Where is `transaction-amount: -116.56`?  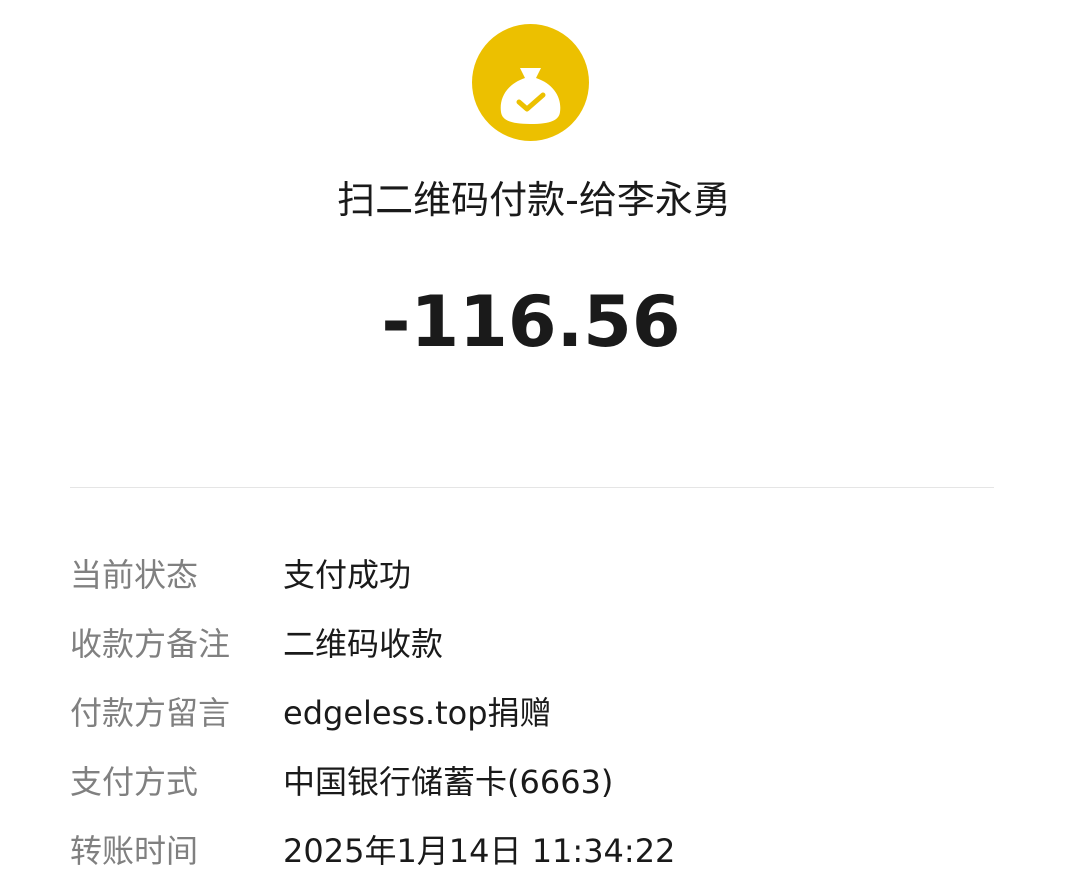
transaction-amount: -116.56 is located at coordinates (531, 322).